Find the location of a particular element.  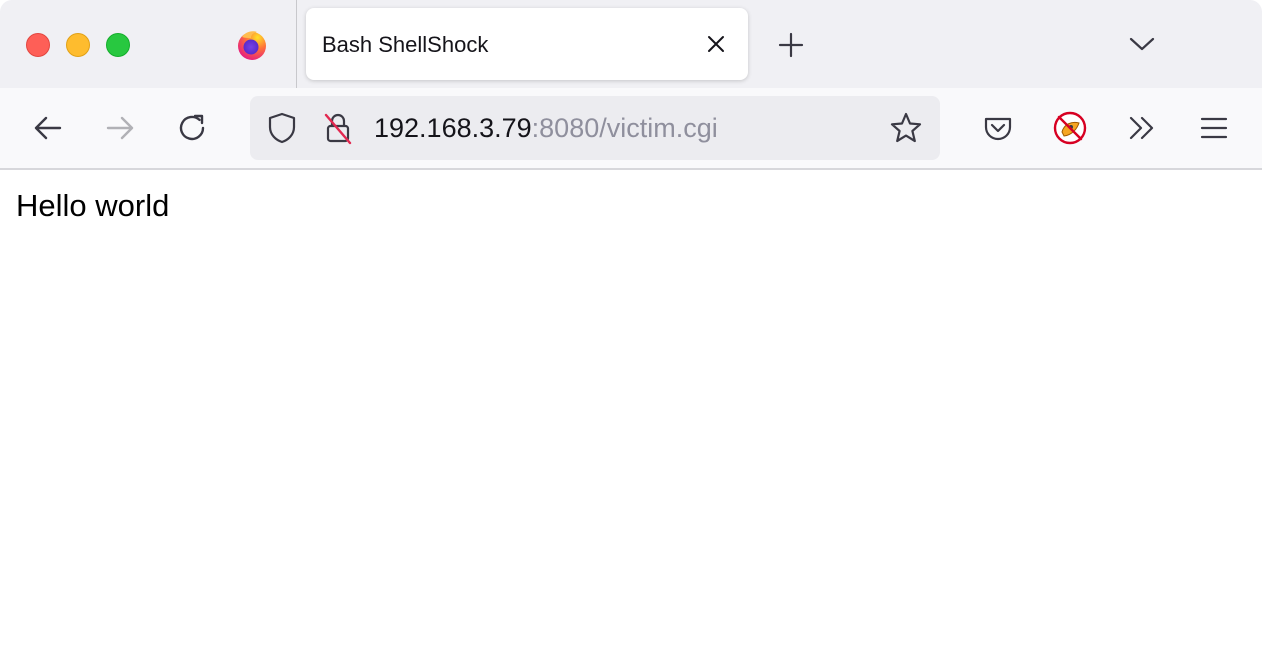

overflow-chevron-icon is located at coordinates (1142, 128).